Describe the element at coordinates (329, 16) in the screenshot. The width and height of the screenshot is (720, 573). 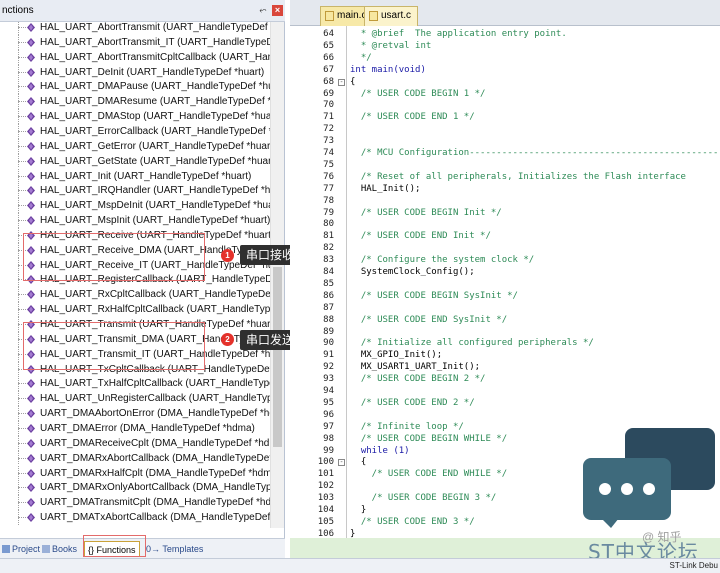
I see `file-icon` at that location.